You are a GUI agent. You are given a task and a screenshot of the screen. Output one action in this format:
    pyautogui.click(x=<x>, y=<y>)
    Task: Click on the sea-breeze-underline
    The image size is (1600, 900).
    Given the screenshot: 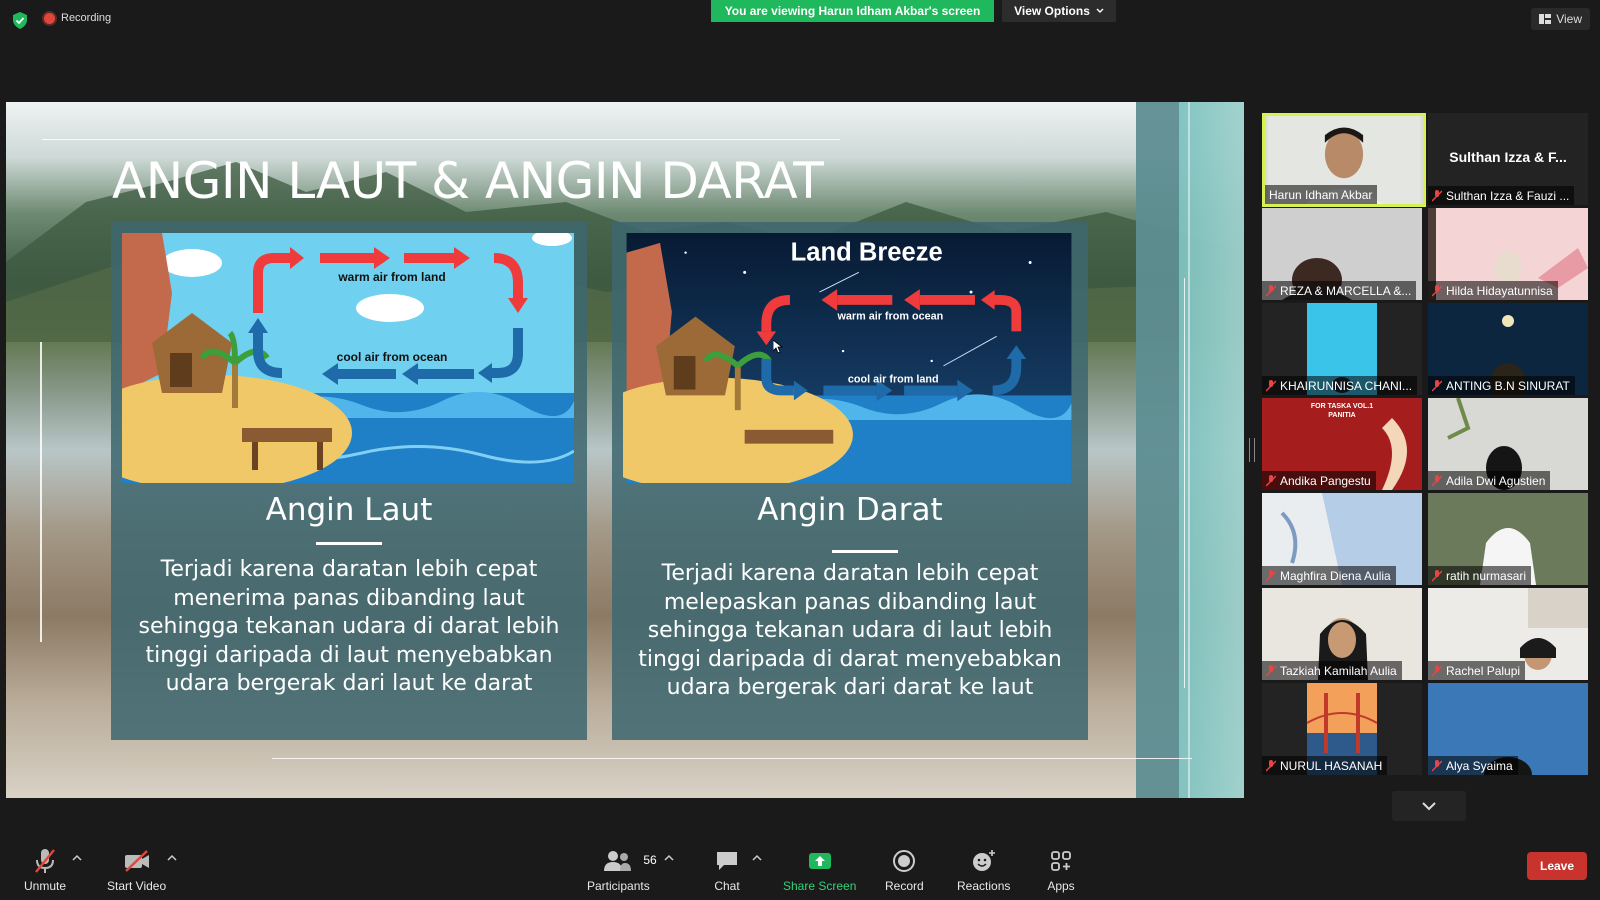 What is the action you would take?
    pyautogui.click(x=349, y=543)
    